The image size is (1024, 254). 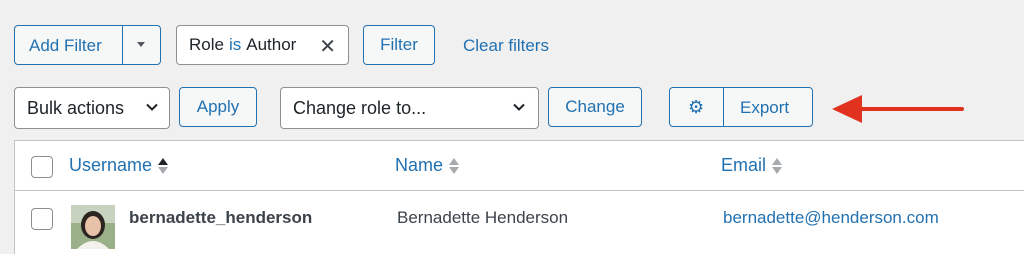 I want to click on select-all-checkbox, so click(x=42, y=167).